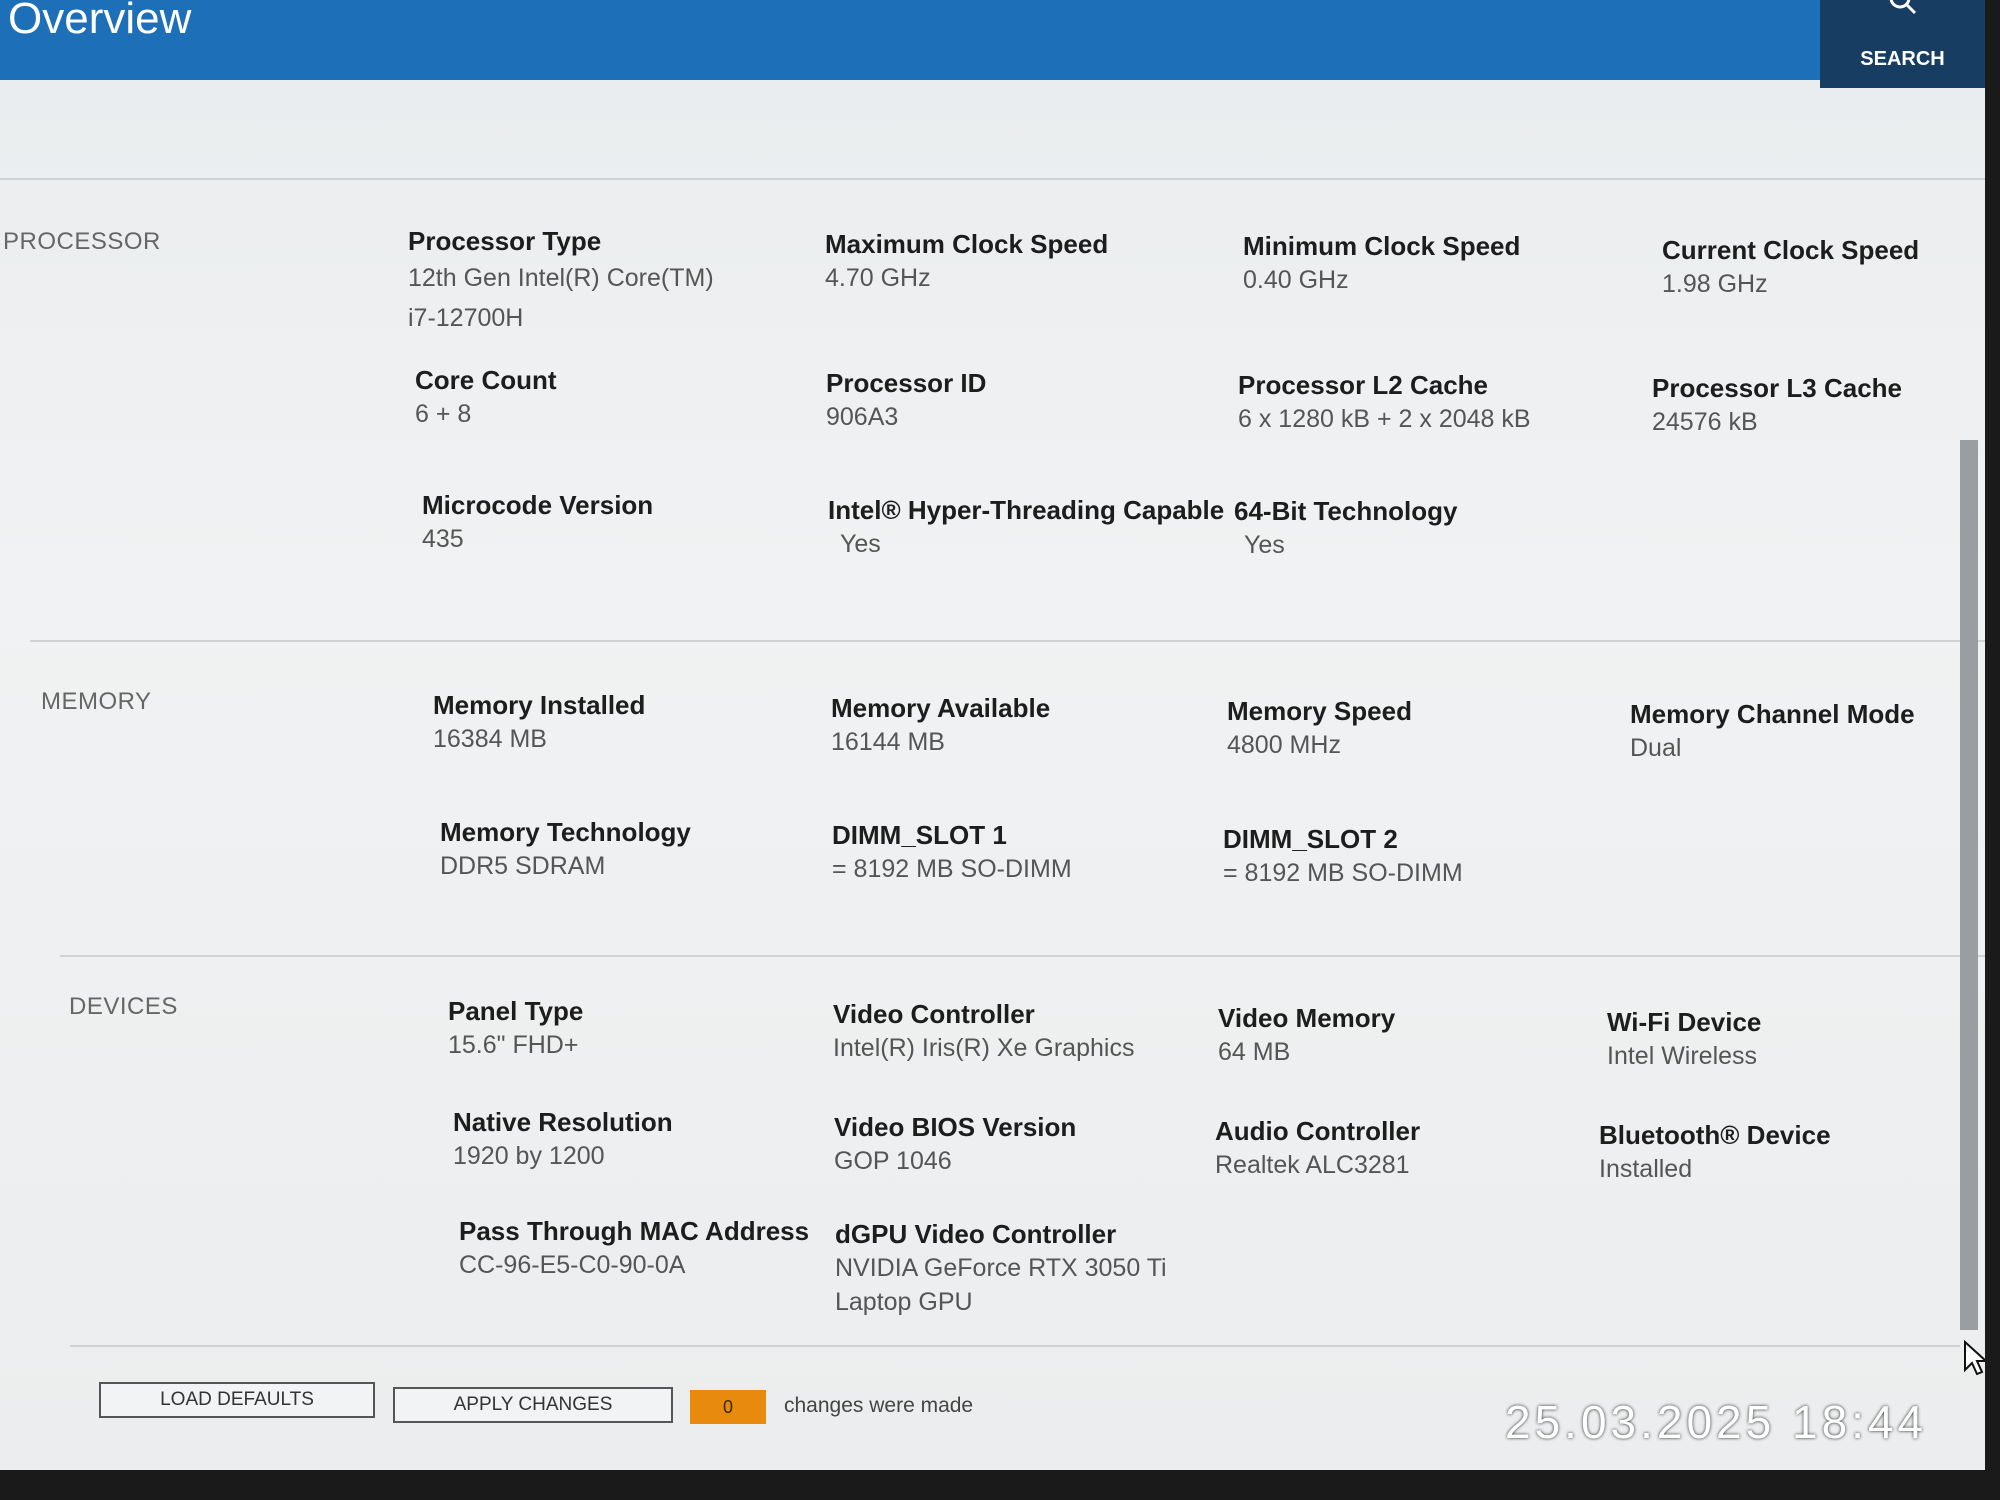  What do you see at coordinates (1414, 528) in the screenshot?
I see `field-64bit: 64-Bit Technology Yes` at bounding box center [1414, 528].